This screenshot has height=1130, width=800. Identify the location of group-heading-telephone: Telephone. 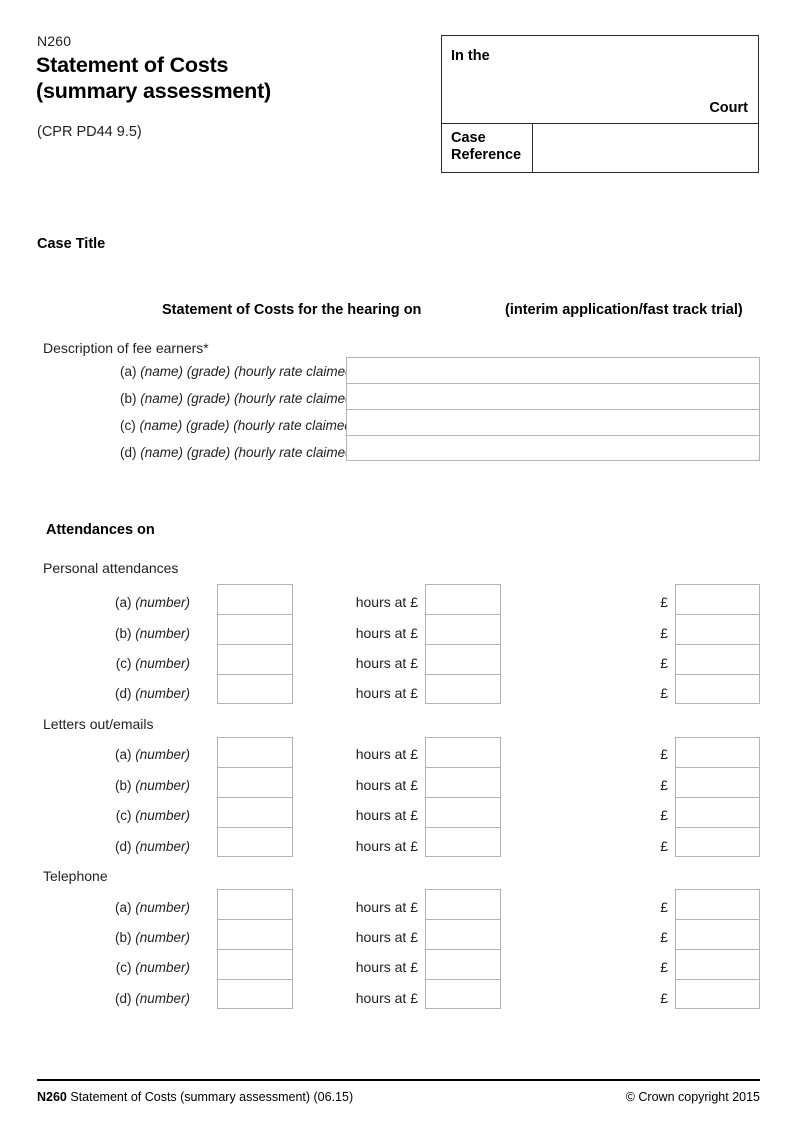
(75, 876).